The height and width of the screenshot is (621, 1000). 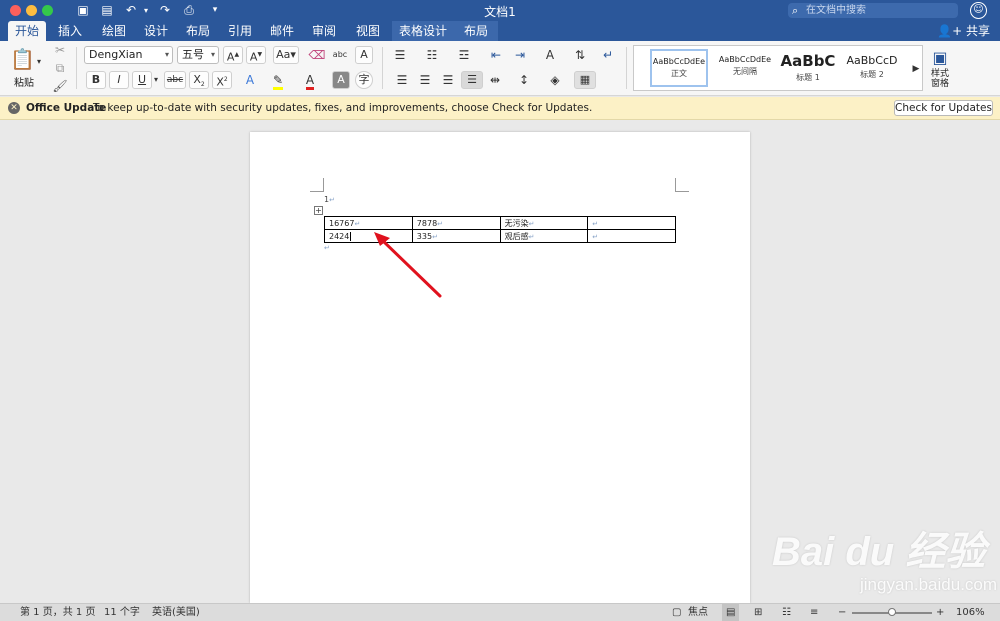 What do you see at coordinates (96, 80) in the screenshot?
I see `bold-button: B` at bounding box center [96, 80].